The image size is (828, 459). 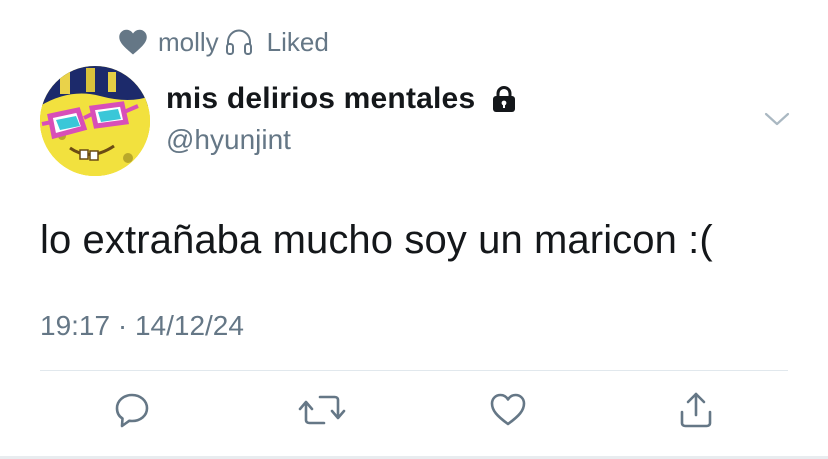 I want to click on chevron-down-icon, so click(x=777, y=119).